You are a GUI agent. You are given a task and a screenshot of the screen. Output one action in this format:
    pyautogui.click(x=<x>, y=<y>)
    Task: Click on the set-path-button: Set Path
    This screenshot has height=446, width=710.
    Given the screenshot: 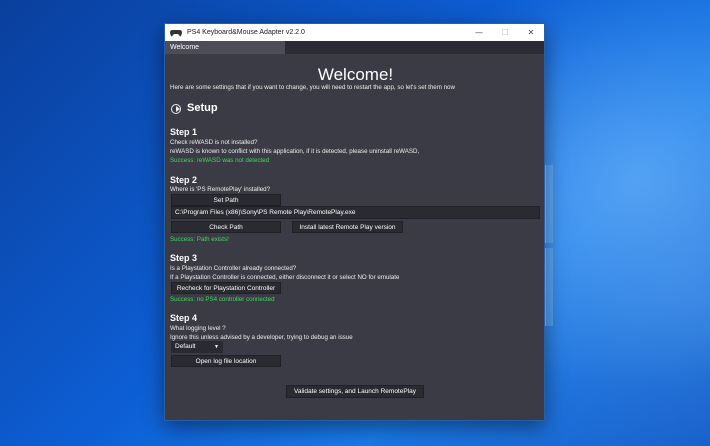 What is the action you would take?
    pyautogui.click(x=226, y=200)
    